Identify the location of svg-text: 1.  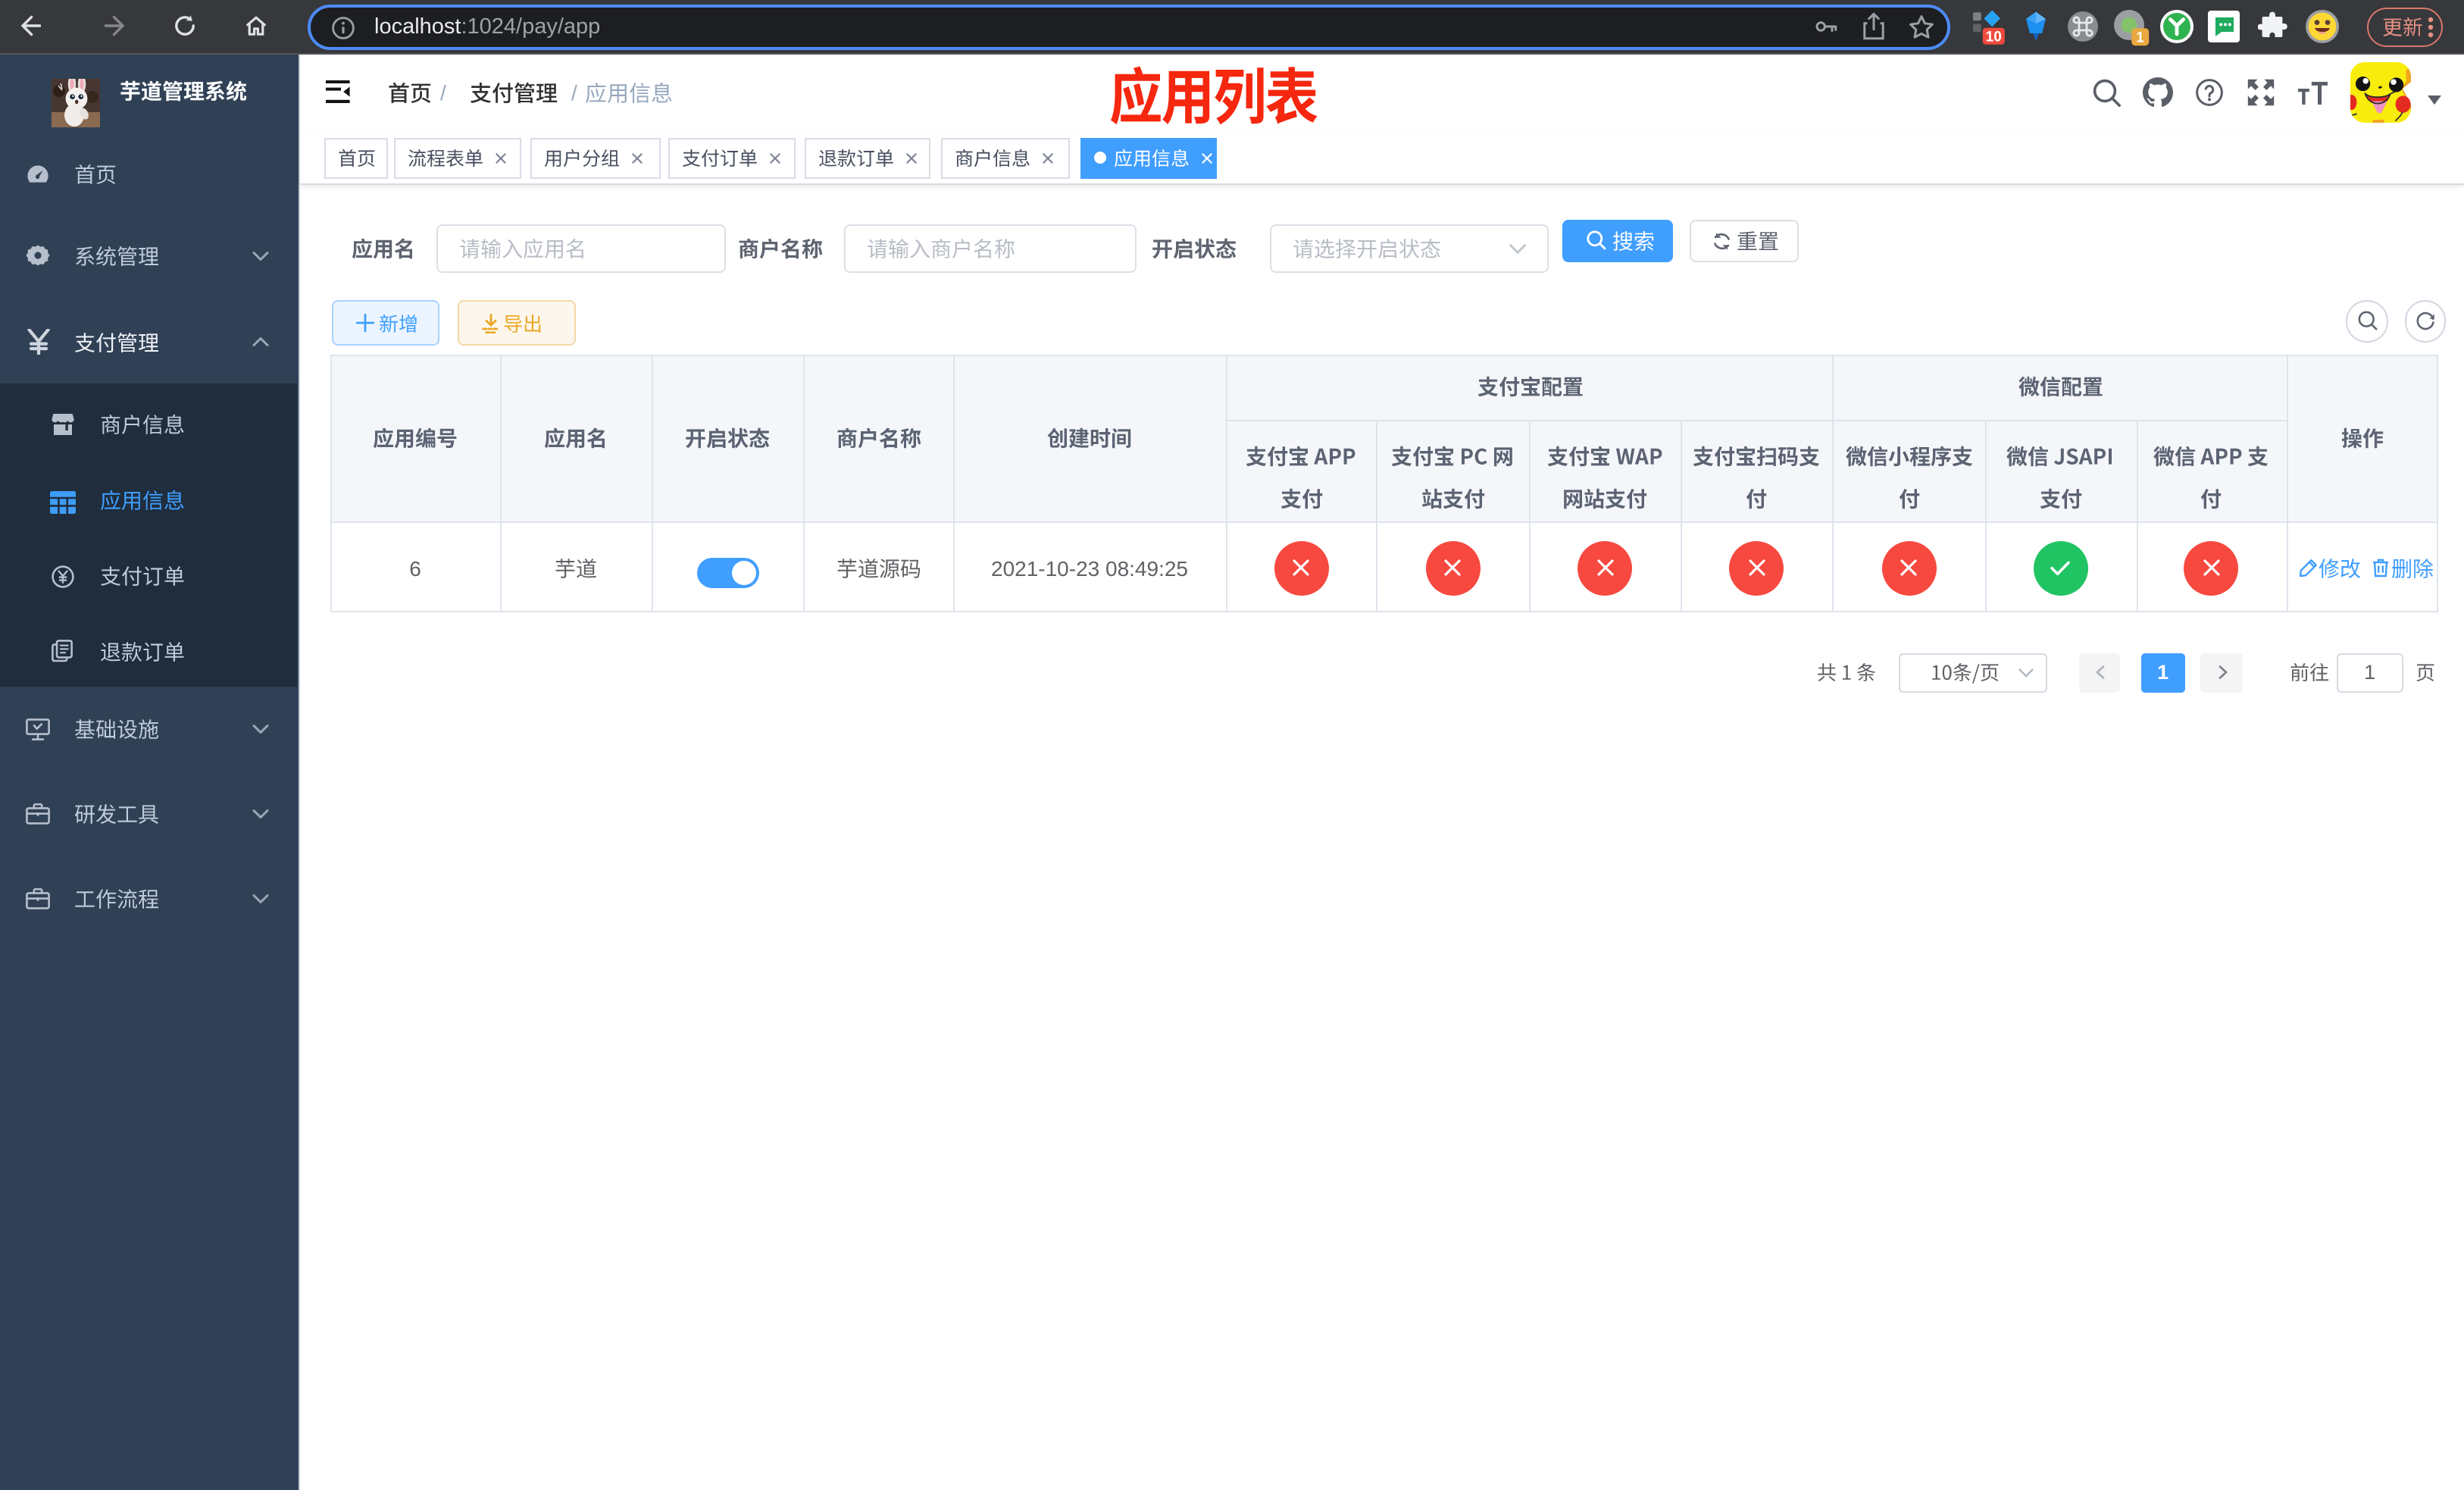
(2140, 37).